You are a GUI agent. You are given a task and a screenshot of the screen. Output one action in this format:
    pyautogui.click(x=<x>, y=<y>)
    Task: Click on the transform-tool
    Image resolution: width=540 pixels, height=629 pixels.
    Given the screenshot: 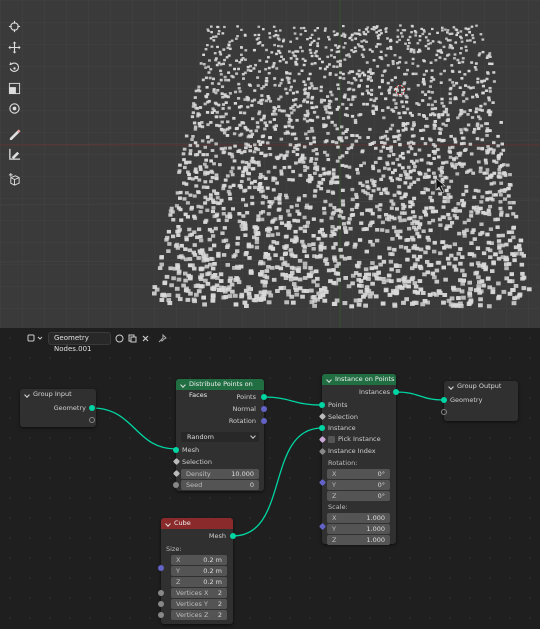 What is the action you would take?
    pyautogui.click(x=14, y=108)
    